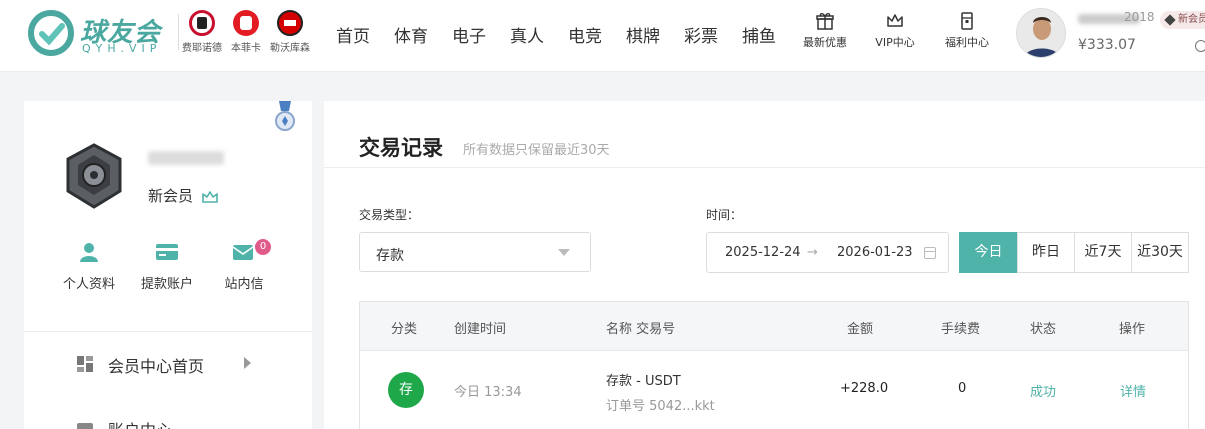 The image size is (1205, 429). What do you see at coordinates (895, 31) in the screenshot?
I see `promo-vip: VIP中心` at bounding box center [895, 31].